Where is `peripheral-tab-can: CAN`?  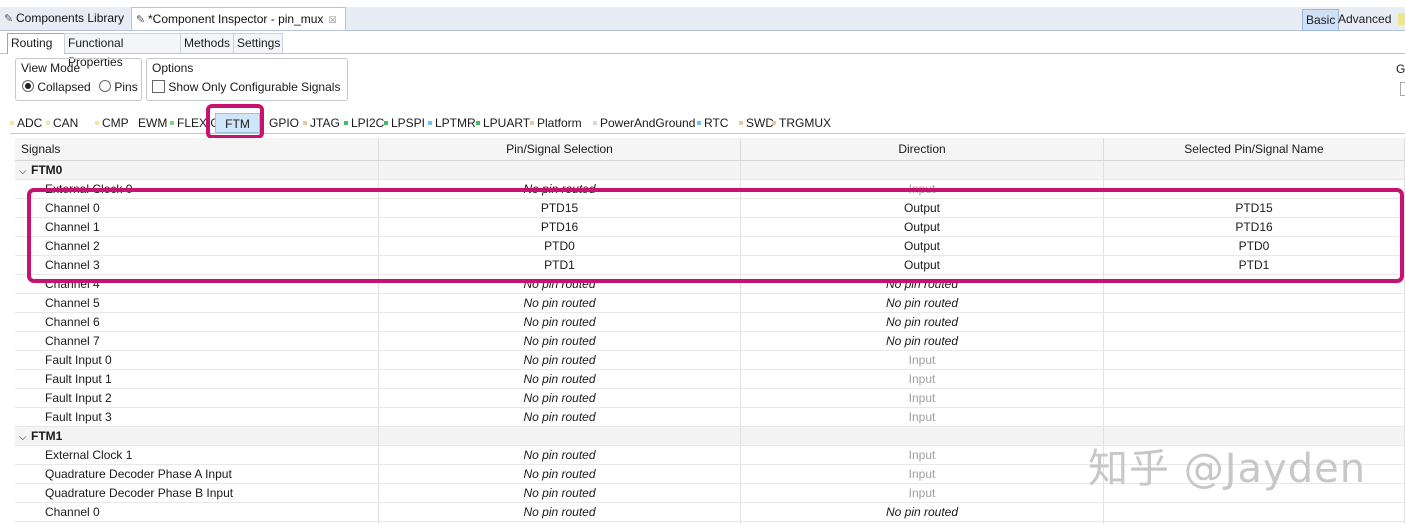
peripheral-tab-can: CAN is located at coordinates (69, 123).